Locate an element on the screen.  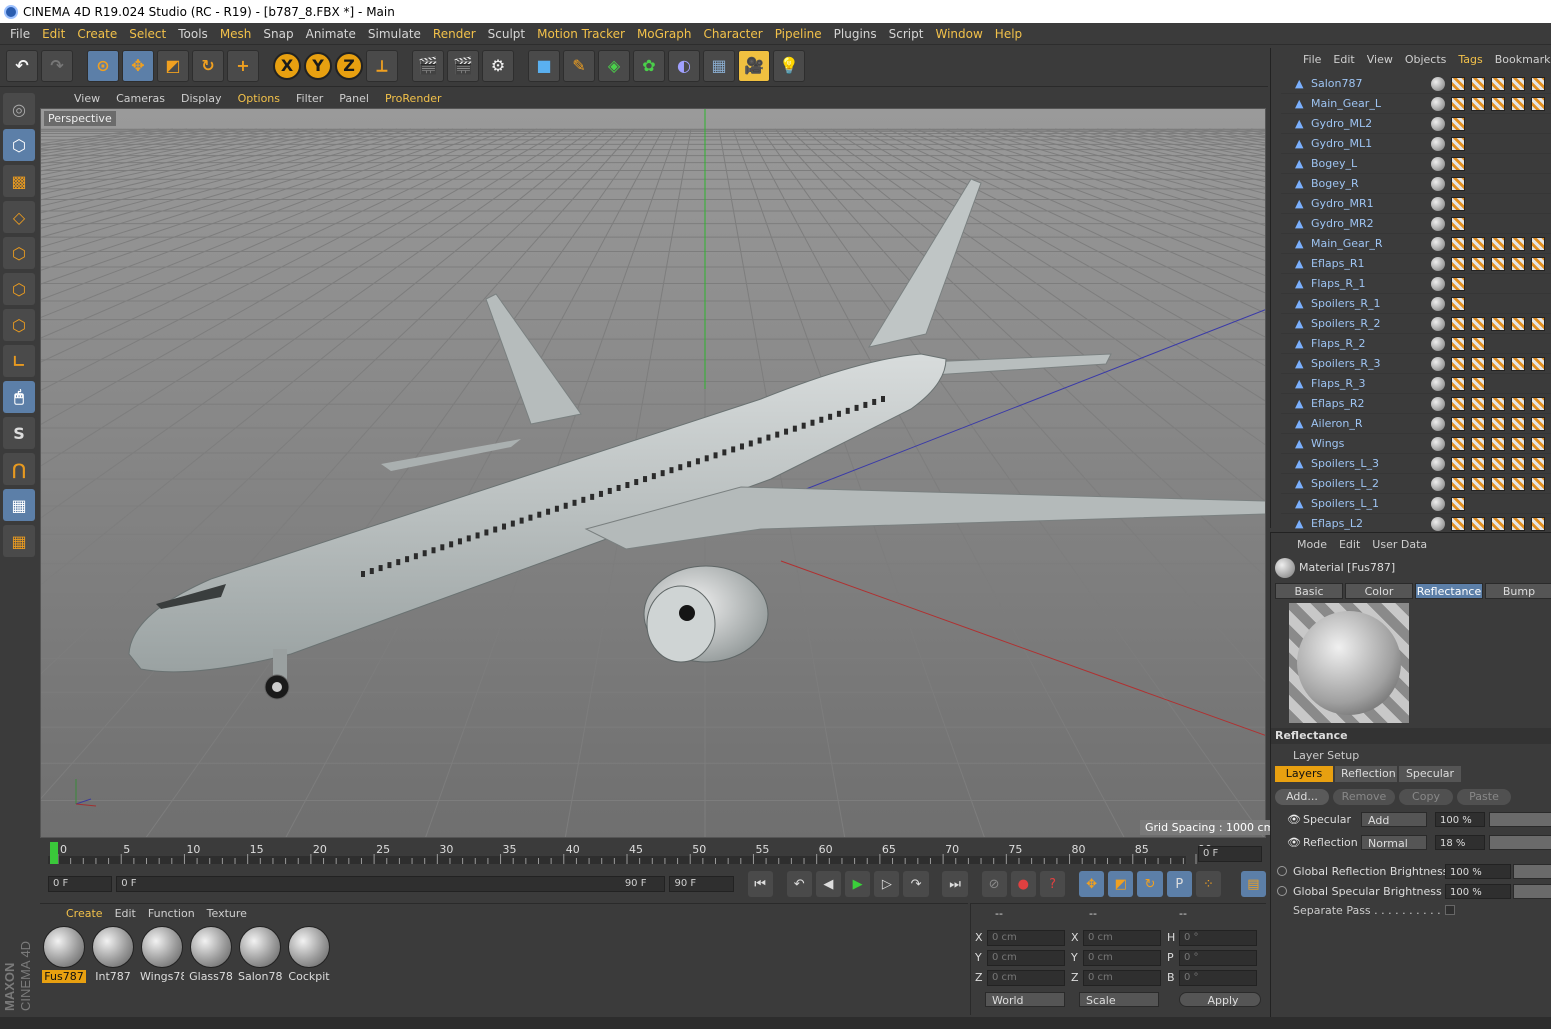
tab-basic: Basic is located at coordinates (1309, 591).